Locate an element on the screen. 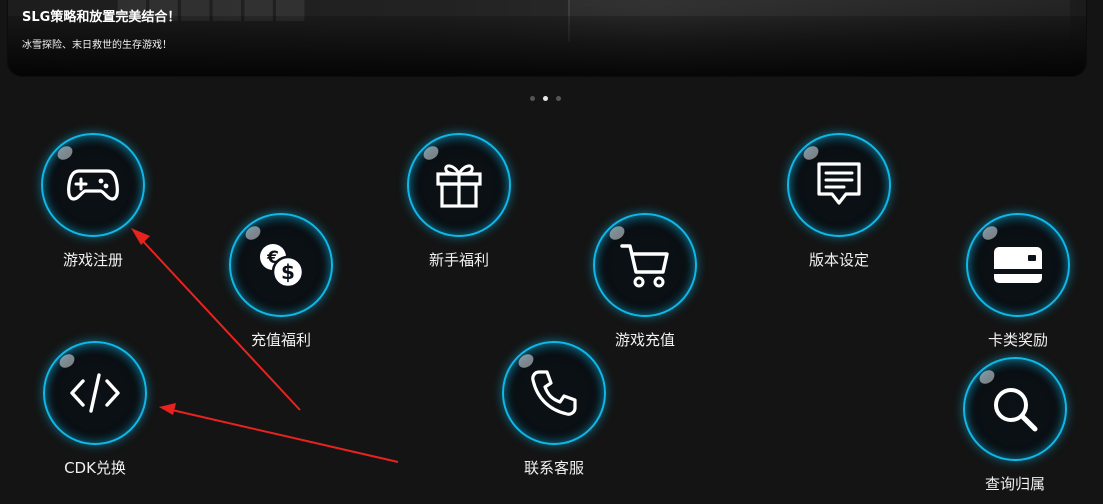 This screenshot has width=1103, height=504. annotation-arrows is located at coordinates (265, 345).